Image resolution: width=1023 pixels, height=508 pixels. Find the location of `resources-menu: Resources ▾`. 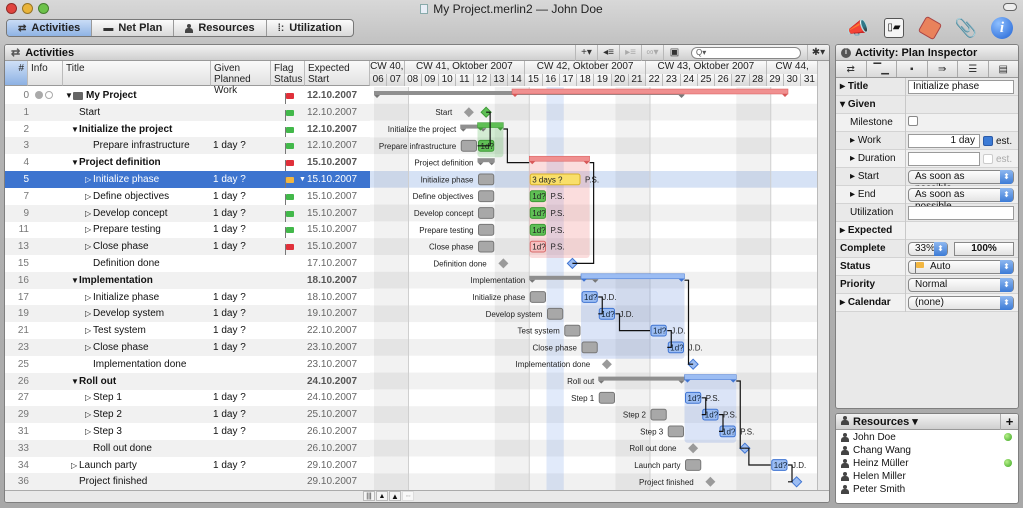

resources-menu: Resources ▾ is located at coordinates (885, 422).